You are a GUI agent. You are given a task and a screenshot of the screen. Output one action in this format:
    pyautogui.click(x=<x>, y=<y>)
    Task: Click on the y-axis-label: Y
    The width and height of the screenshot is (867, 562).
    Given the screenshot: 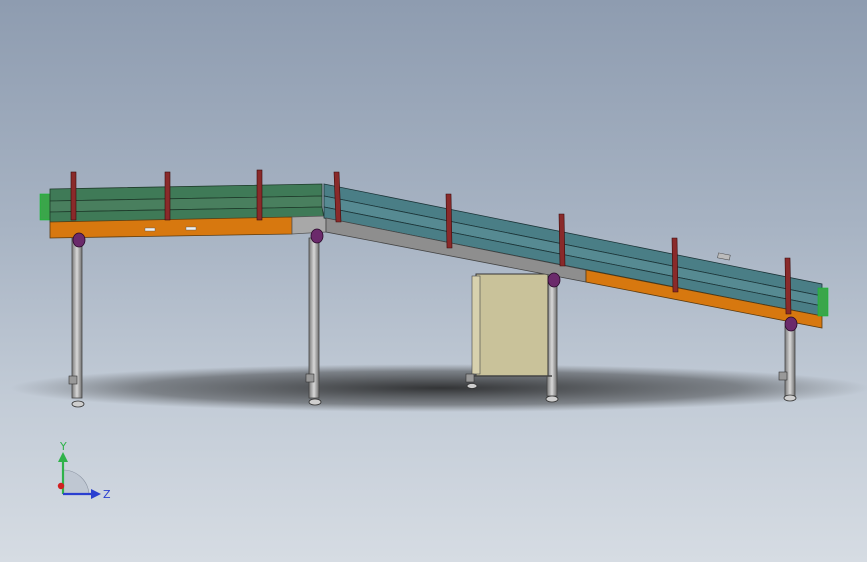 What is the action you would take?
    pyautogui.click(x=63, y=446)
    